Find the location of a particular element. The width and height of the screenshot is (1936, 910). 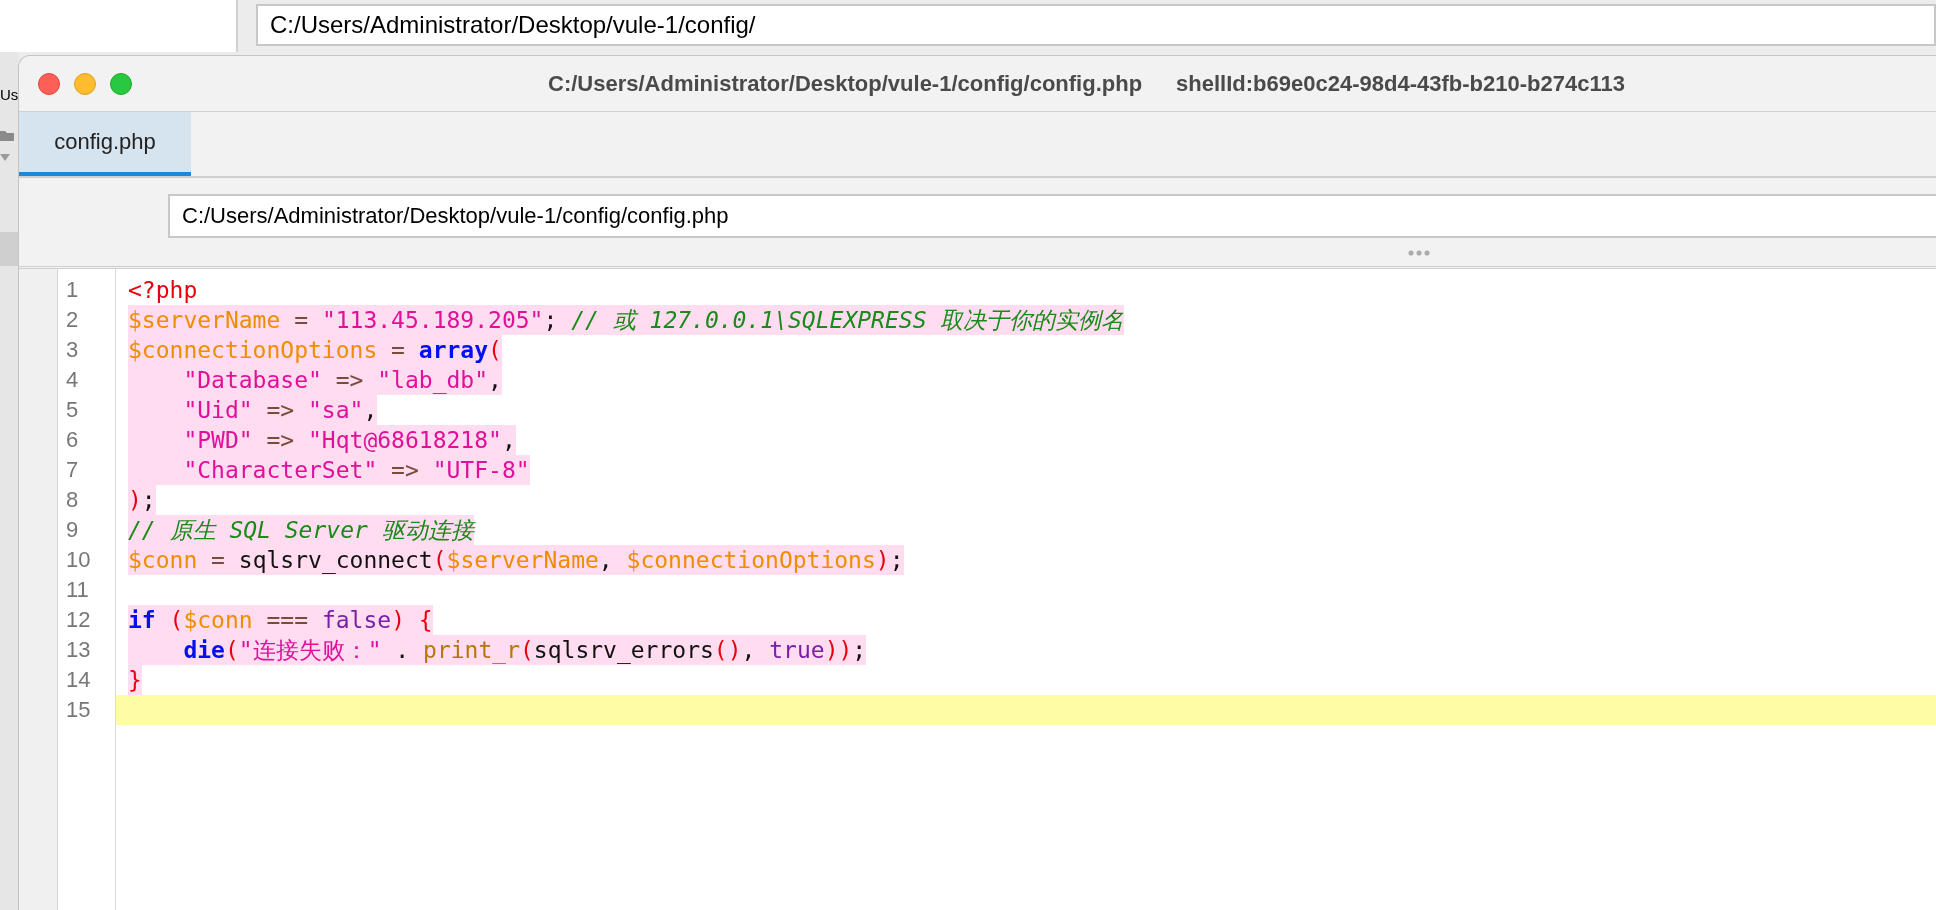

file-tab: config.php is located at coordinates (105, 144).